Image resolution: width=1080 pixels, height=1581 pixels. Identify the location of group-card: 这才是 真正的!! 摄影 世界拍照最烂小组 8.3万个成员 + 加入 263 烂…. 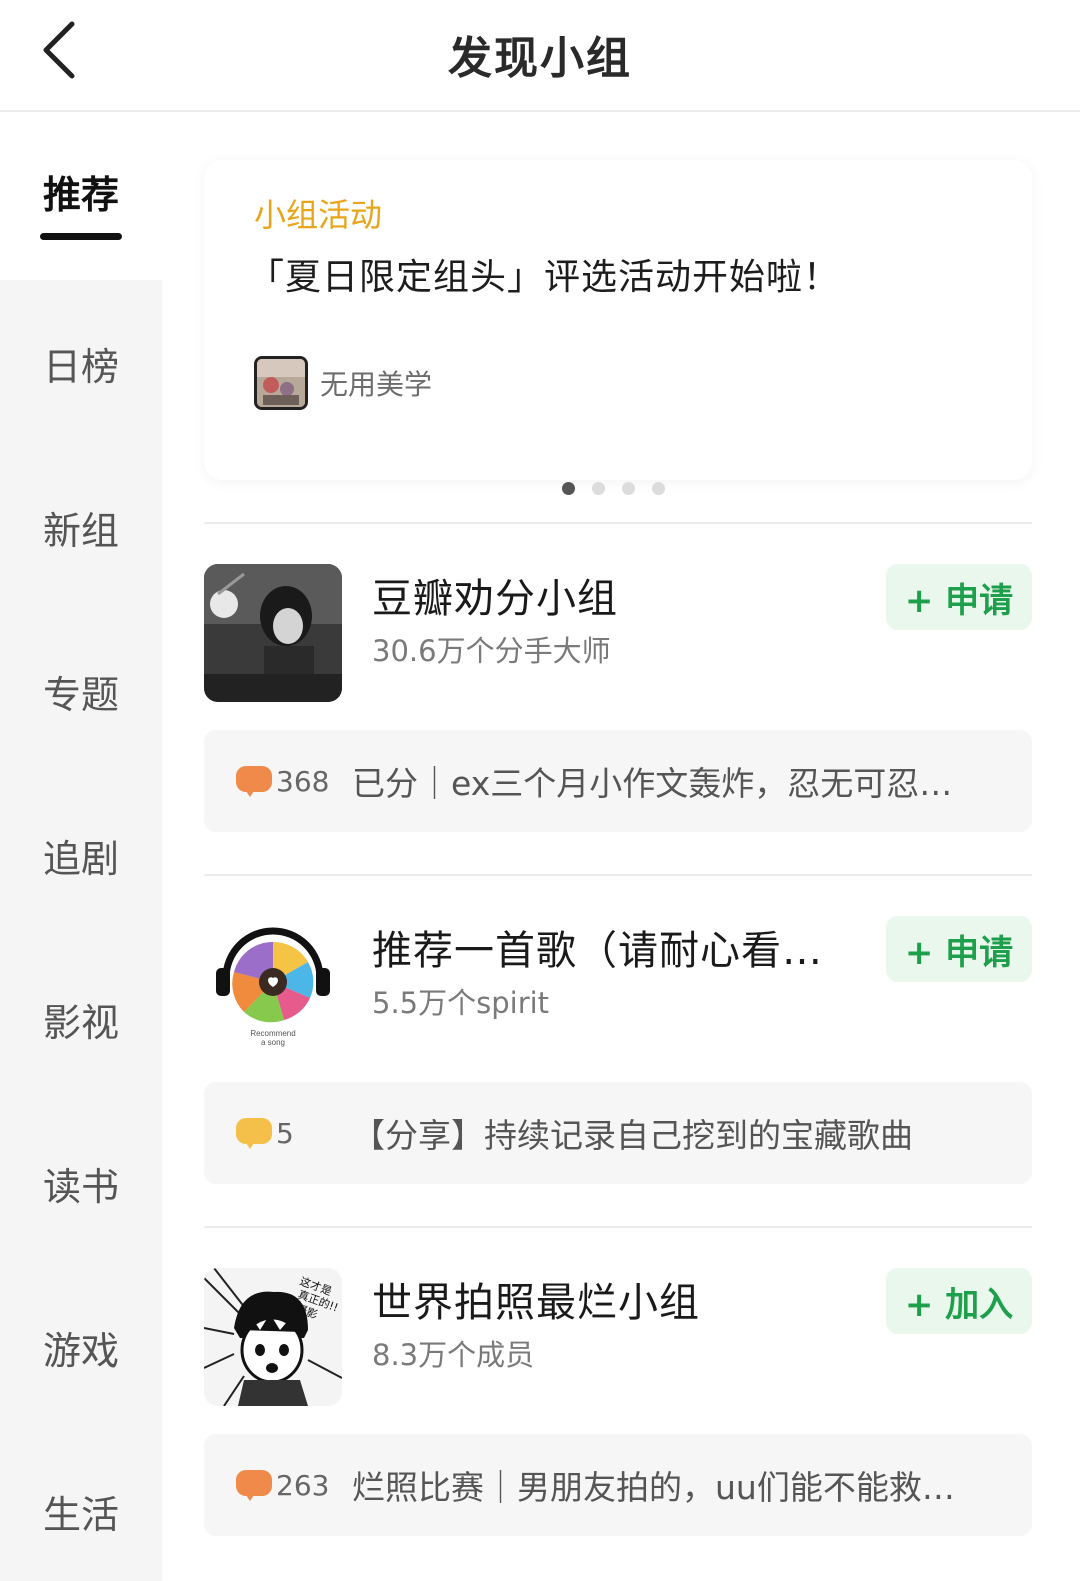
(618, 1403).